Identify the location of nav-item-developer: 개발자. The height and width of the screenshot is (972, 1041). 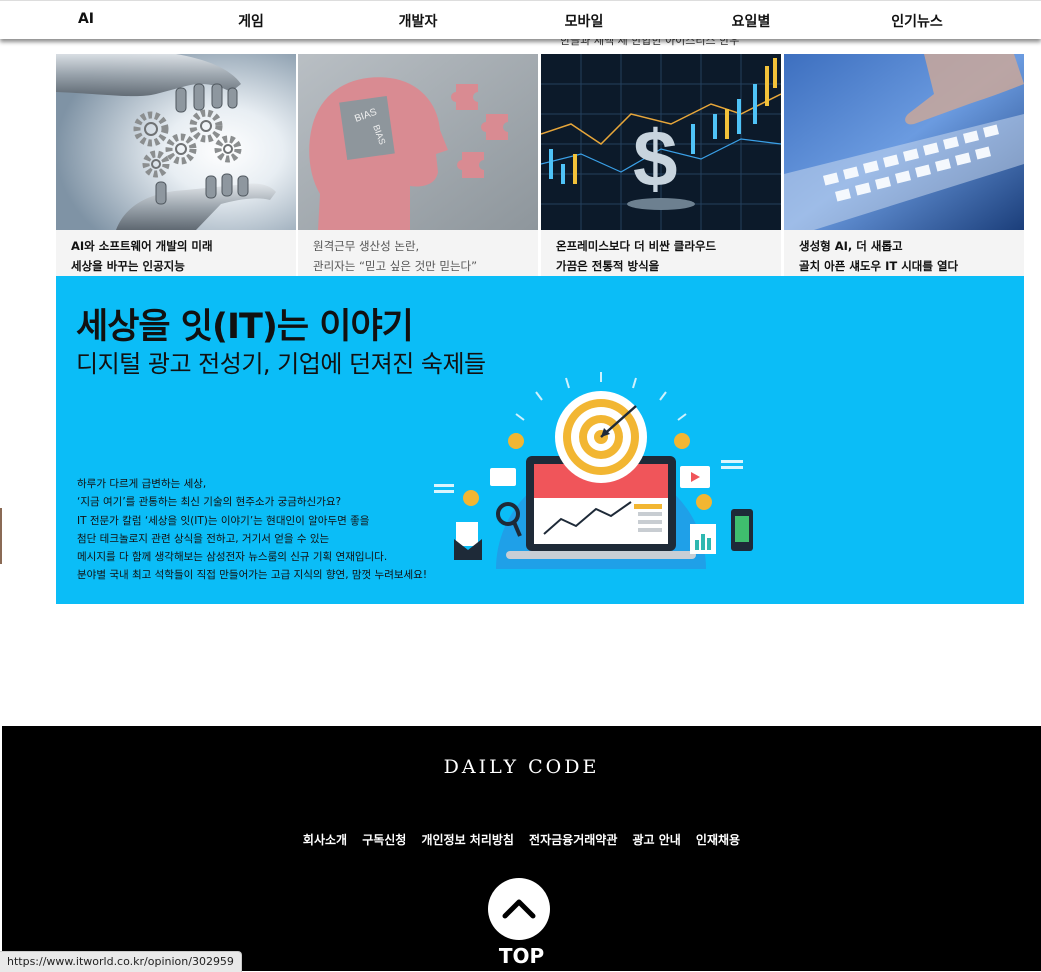
(418, 21).